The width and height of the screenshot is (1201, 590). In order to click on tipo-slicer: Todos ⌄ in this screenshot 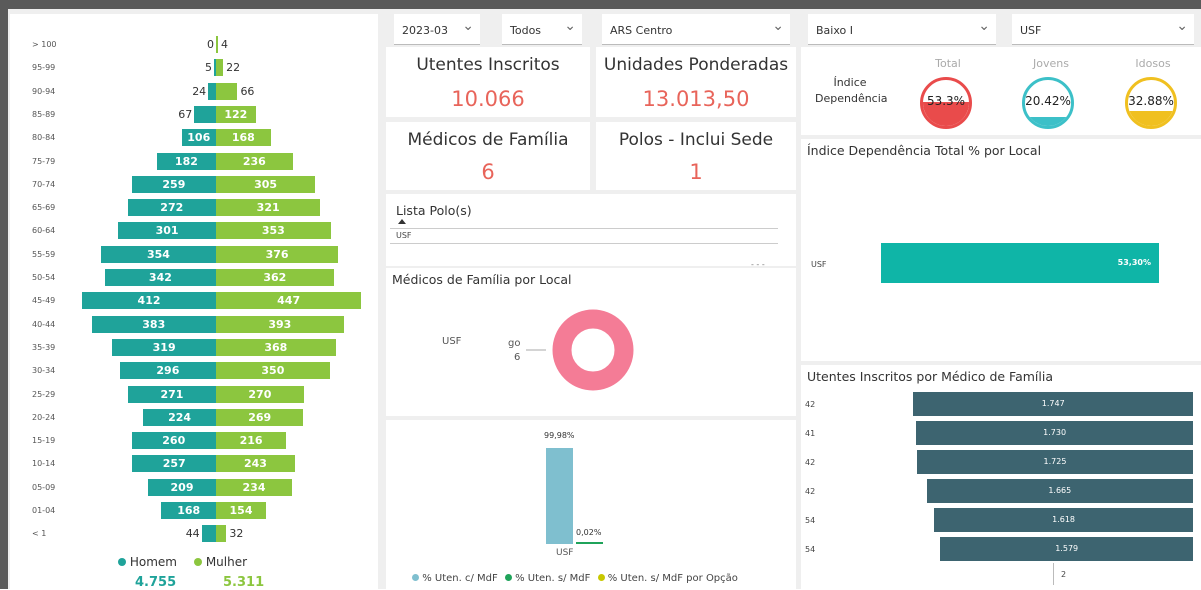, I will do `click(542, 29)`.